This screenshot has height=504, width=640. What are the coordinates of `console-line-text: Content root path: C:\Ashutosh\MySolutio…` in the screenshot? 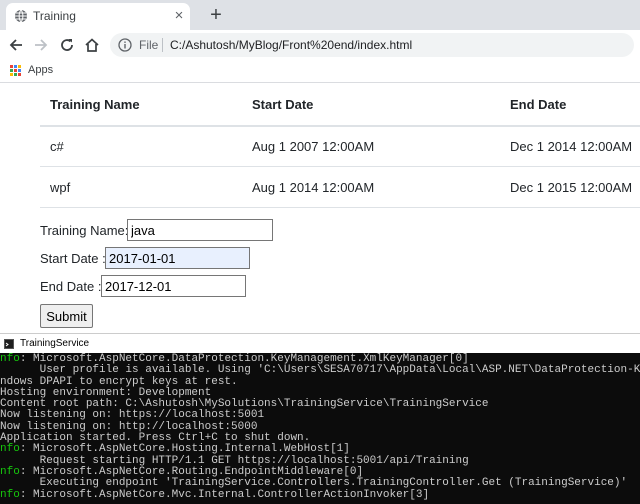 It's located at (244, 404).